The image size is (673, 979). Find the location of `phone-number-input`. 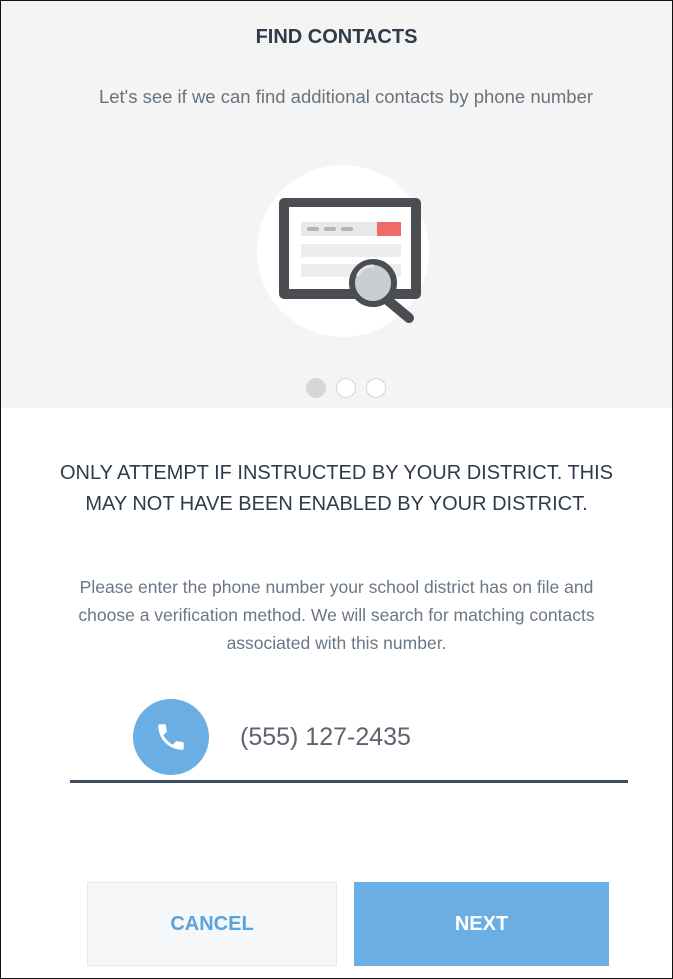

phone-number-input is located at coordinates (430, 737).